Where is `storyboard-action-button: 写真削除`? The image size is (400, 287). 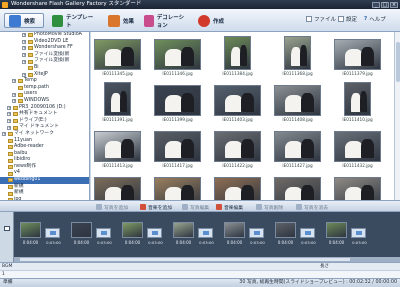
storyboard-action-button: 写真削除 is located at coordinates (269, 207).